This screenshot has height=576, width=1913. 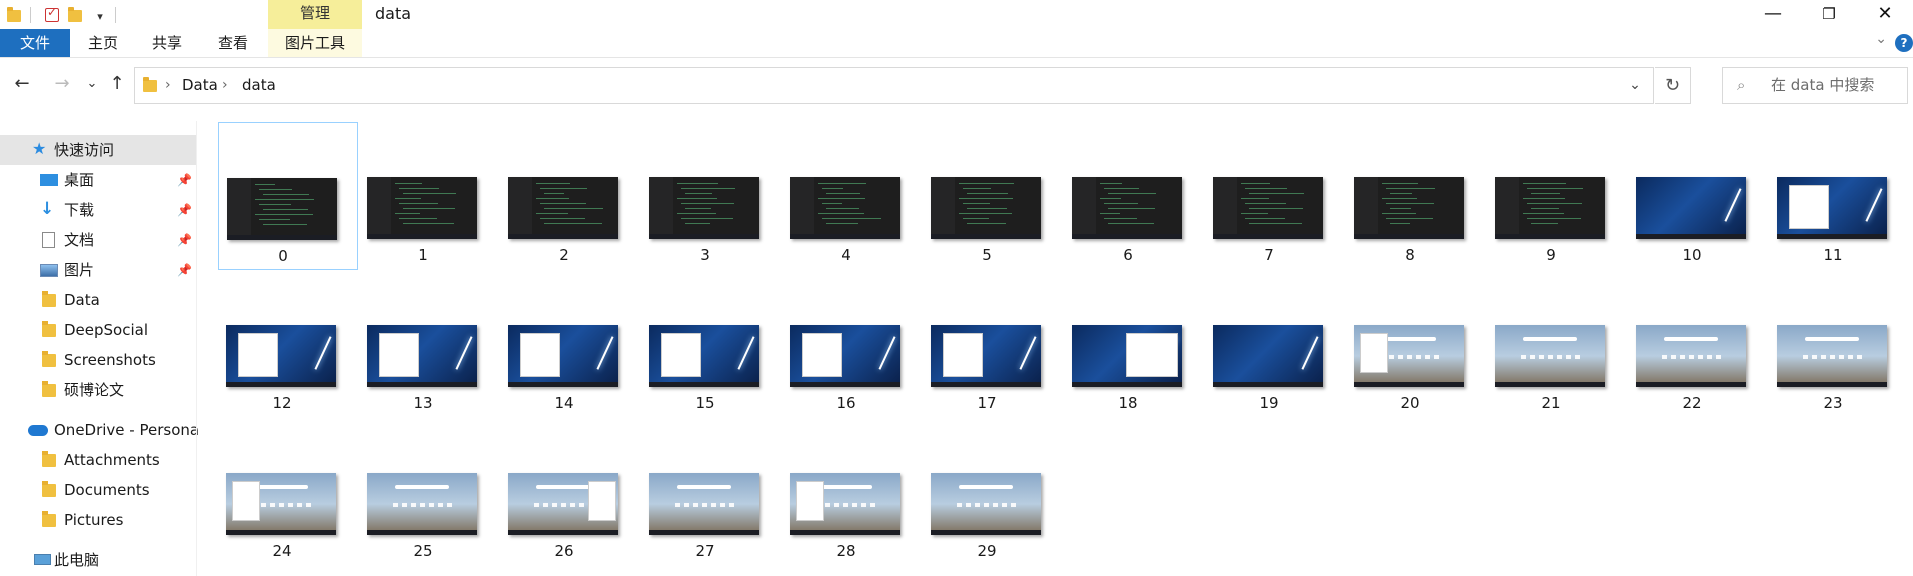 What do you see at coordinates (79, 180) in the screenshot?
I see `sidebar-item-label: 桌面` at bounding box center [79, 180].